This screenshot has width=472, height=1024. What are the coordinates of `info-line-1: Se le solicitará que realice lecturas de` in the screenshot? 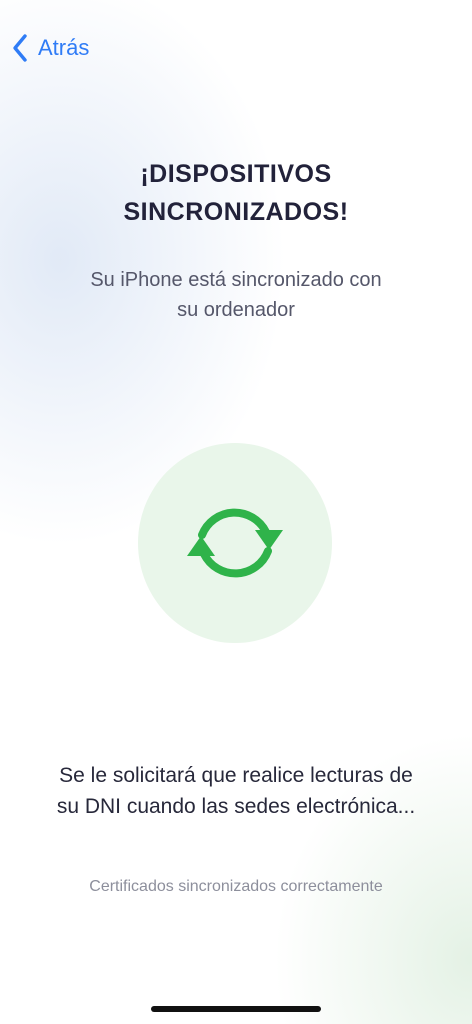 It's located at (236, 775).